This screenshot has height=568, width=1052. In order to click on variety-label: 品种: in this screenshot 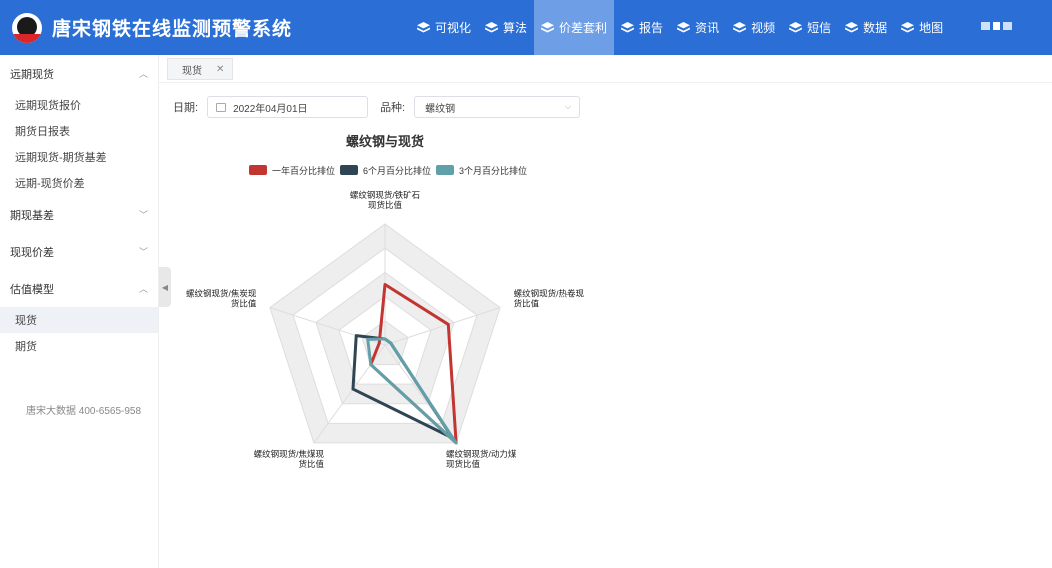, I will do `click(393, 108)`.